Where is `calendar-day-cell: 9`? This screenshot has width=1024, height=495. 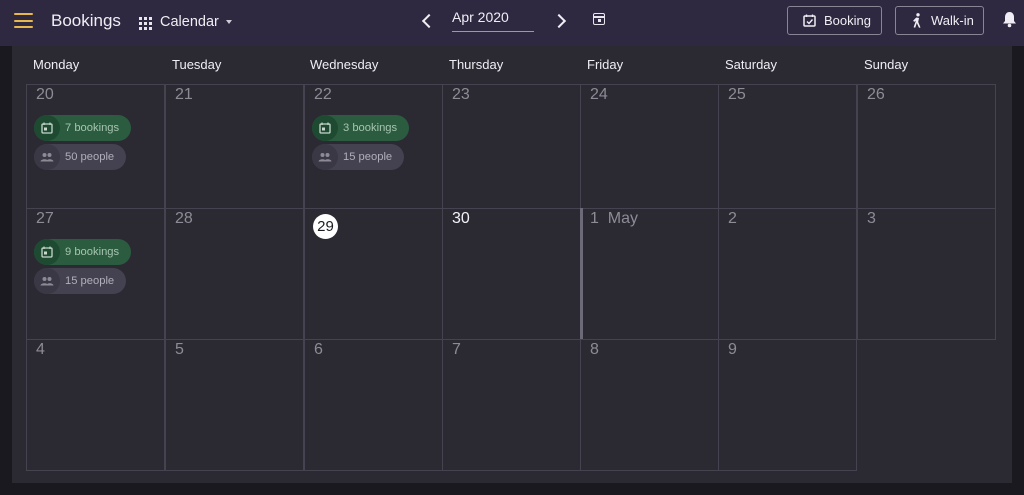 calendar-day-cell: 9 is located at coordinates (787, 405).